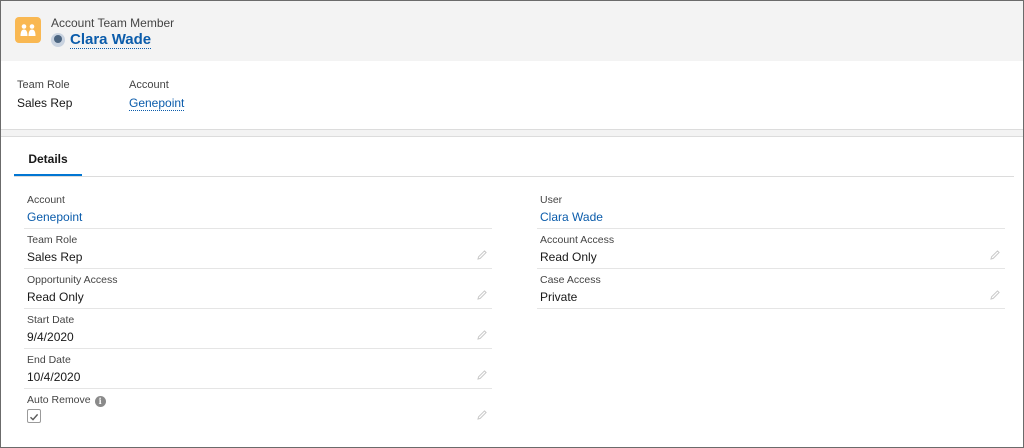 Image resolution: width=1024 pixels, height=448 pixels. I want to click on checkmark-icon, so click(34, 417).